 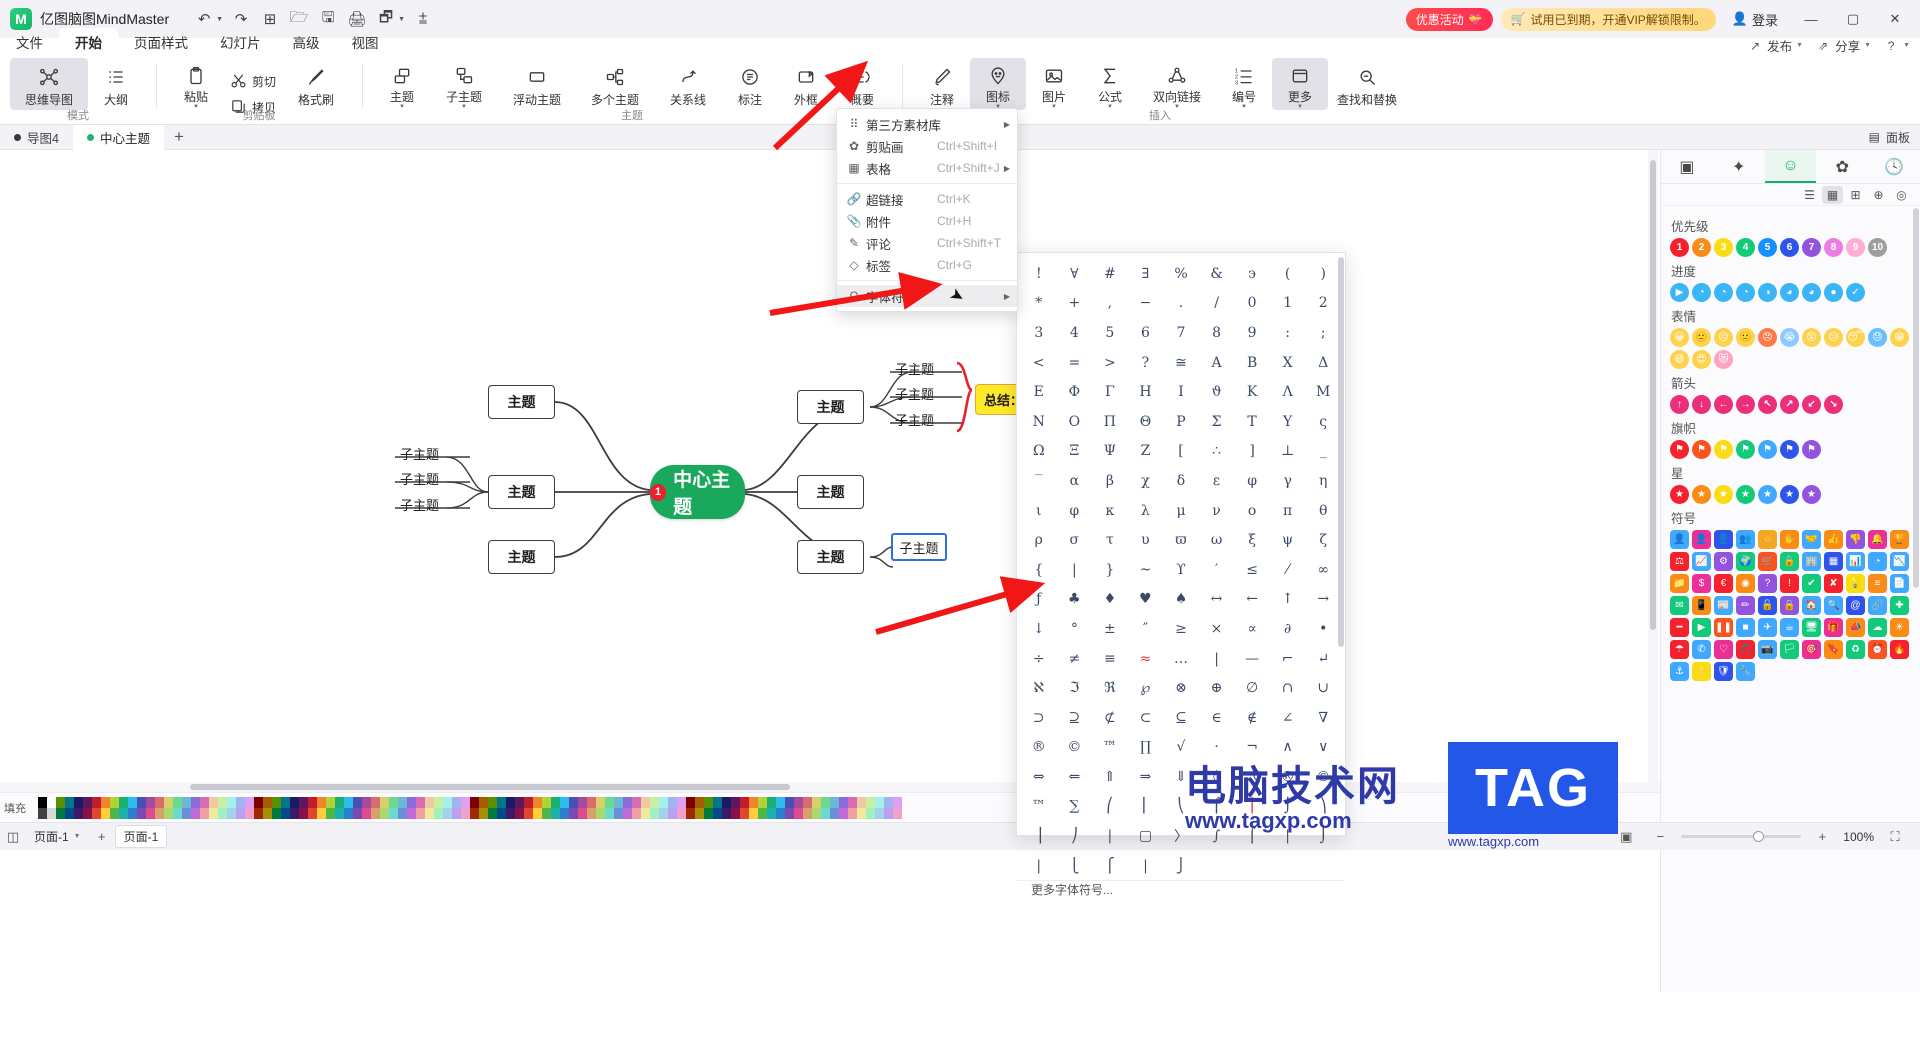 What do you see at coordinates (253, 82) in the screenshot?
I see `ribbon-button-剪切: 剪切` at bounding box center [253, 82].